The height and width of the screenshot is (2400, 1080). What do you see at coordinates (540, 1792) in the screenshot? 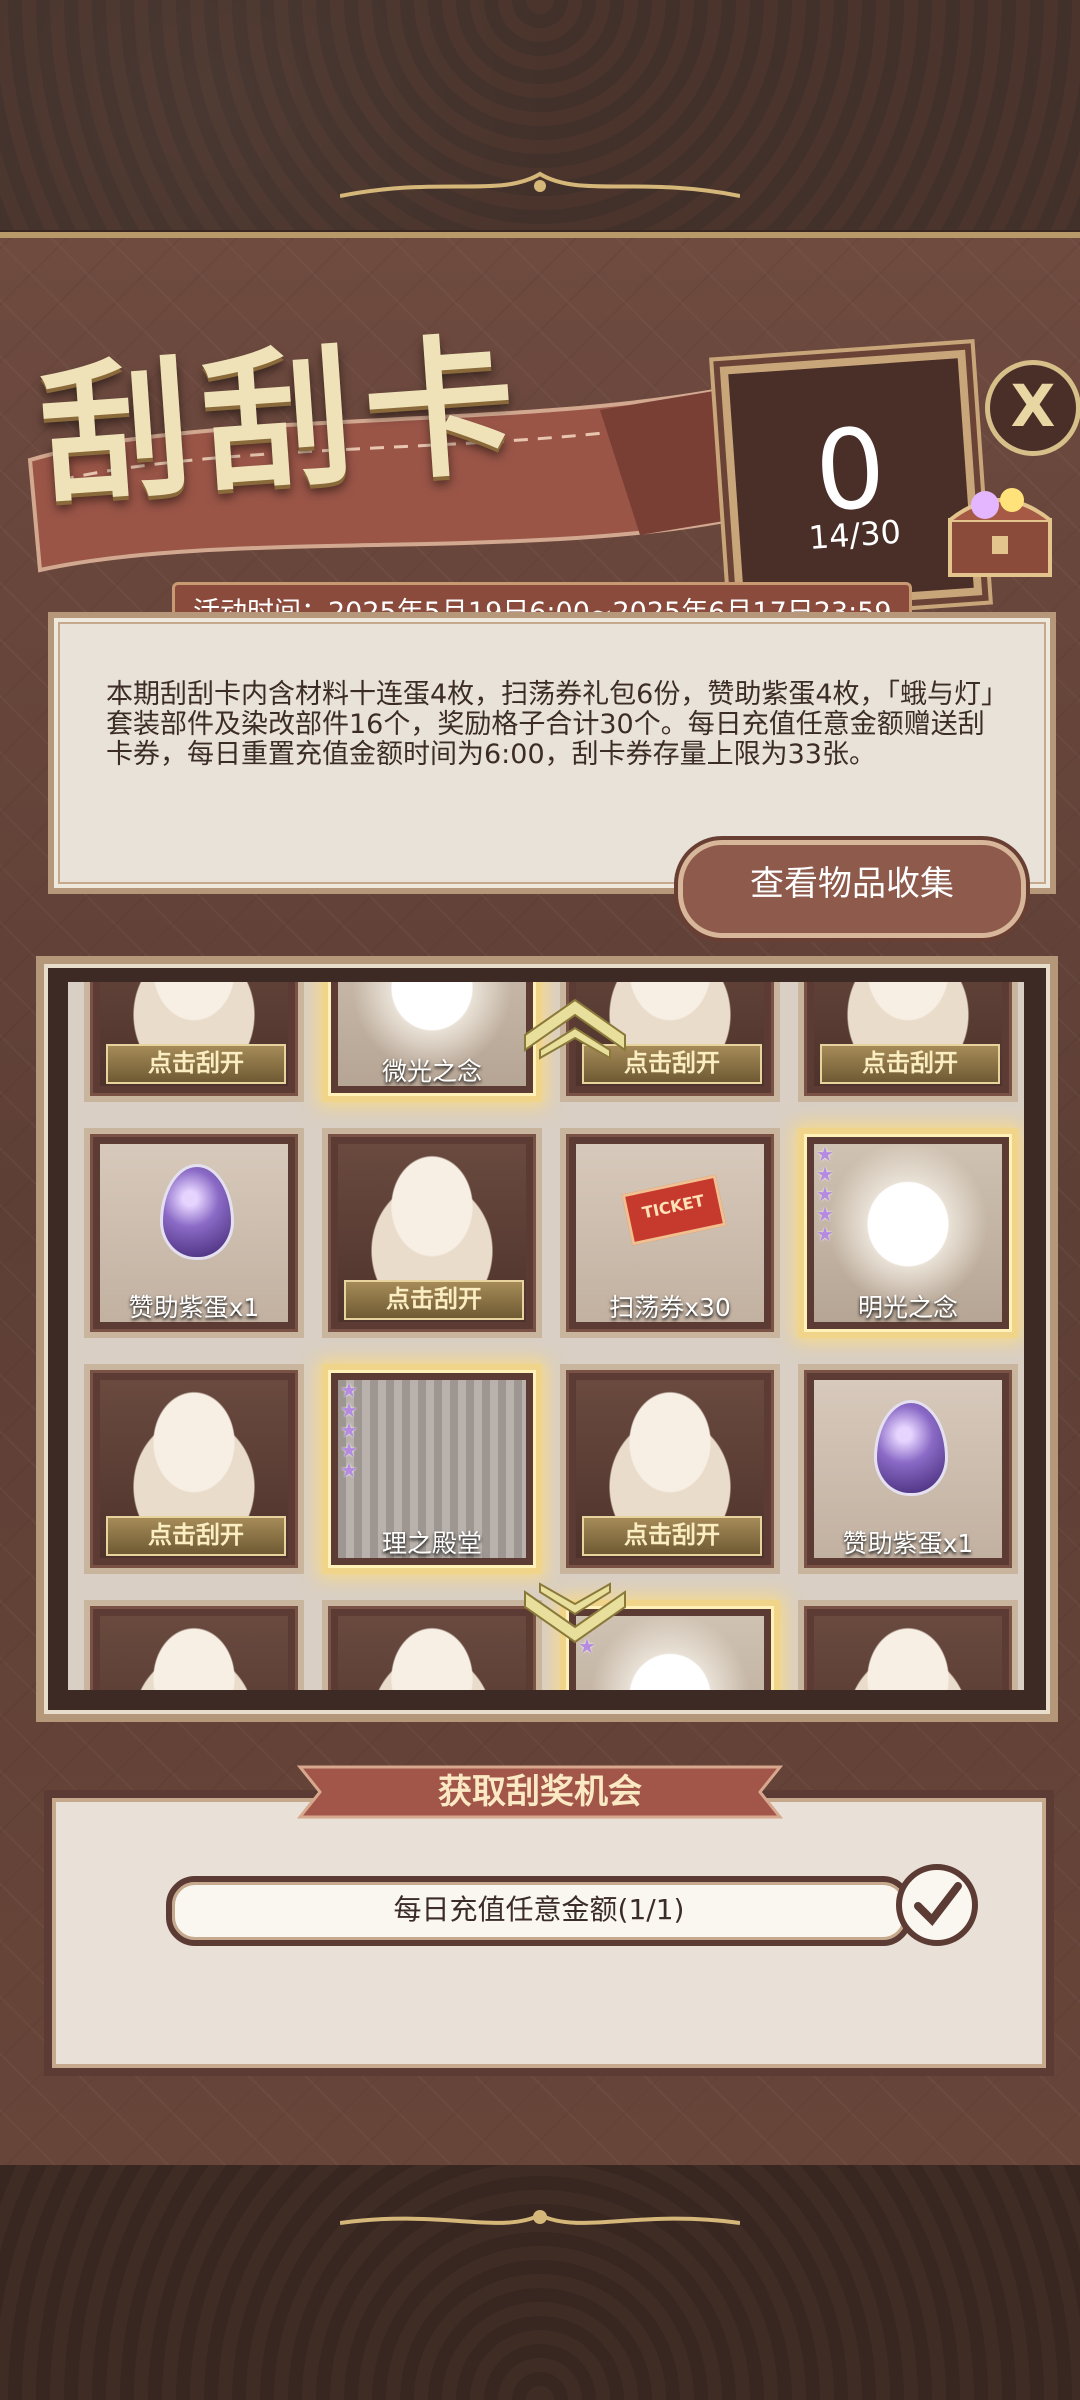
I see `chance-title: 获取刮奖机会` at bounding box center [540, 1792].